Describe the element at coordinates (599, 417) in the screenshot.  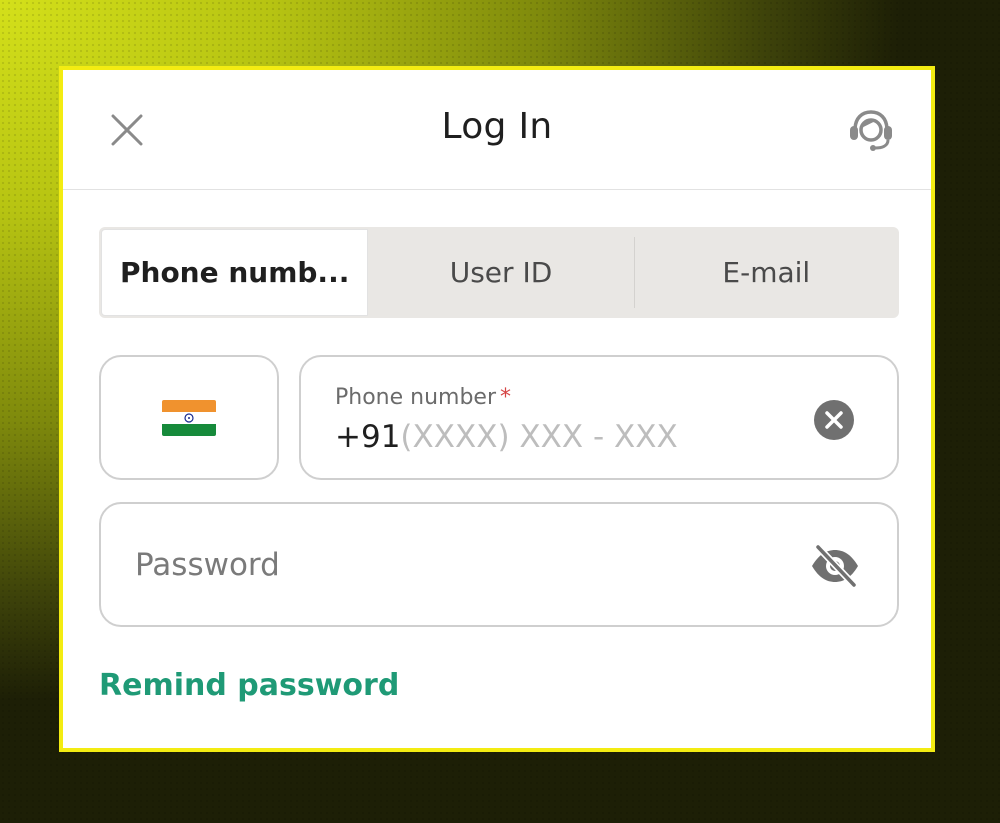
I see `phone-number-field: Phone number * +91 (XXXX) XXX - XXX` at that location.